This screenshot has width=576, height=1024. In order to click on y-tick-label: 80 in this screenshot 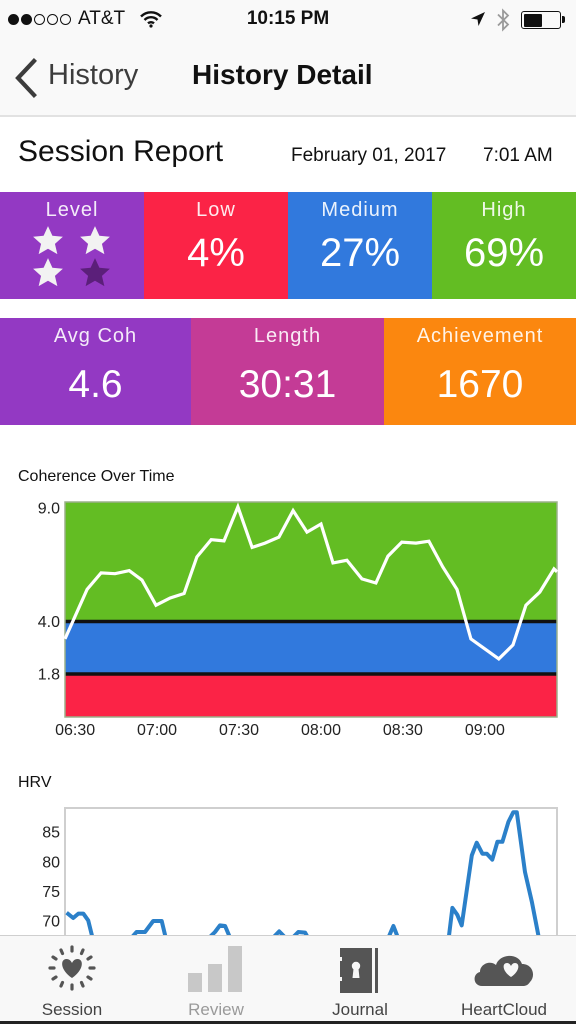, I will do `click(51, 862)`.